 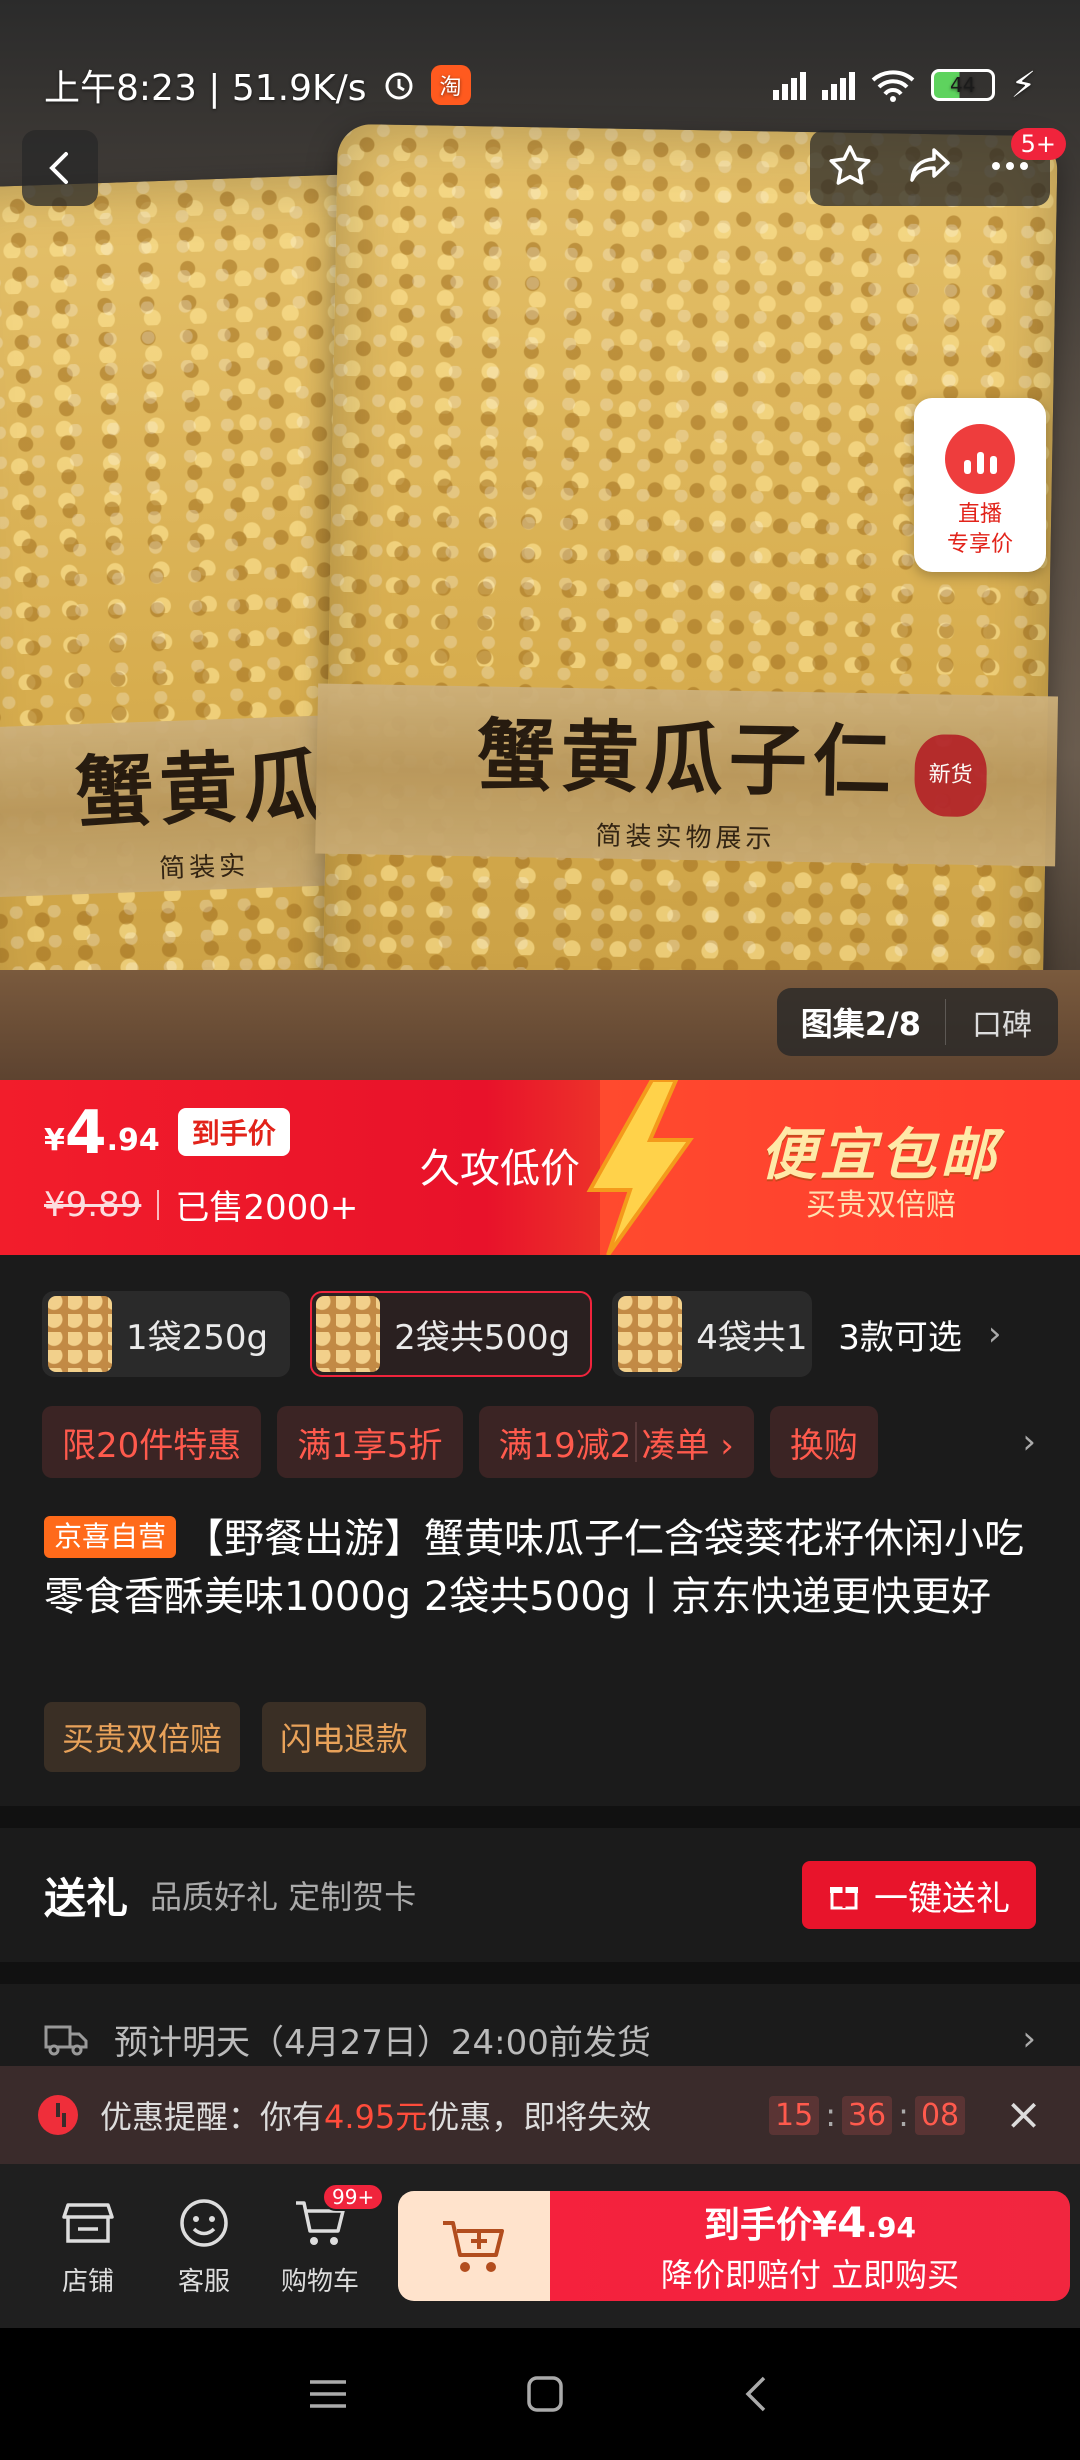 I want to click on system-navigation-bar, so click(x=540, y=2394).